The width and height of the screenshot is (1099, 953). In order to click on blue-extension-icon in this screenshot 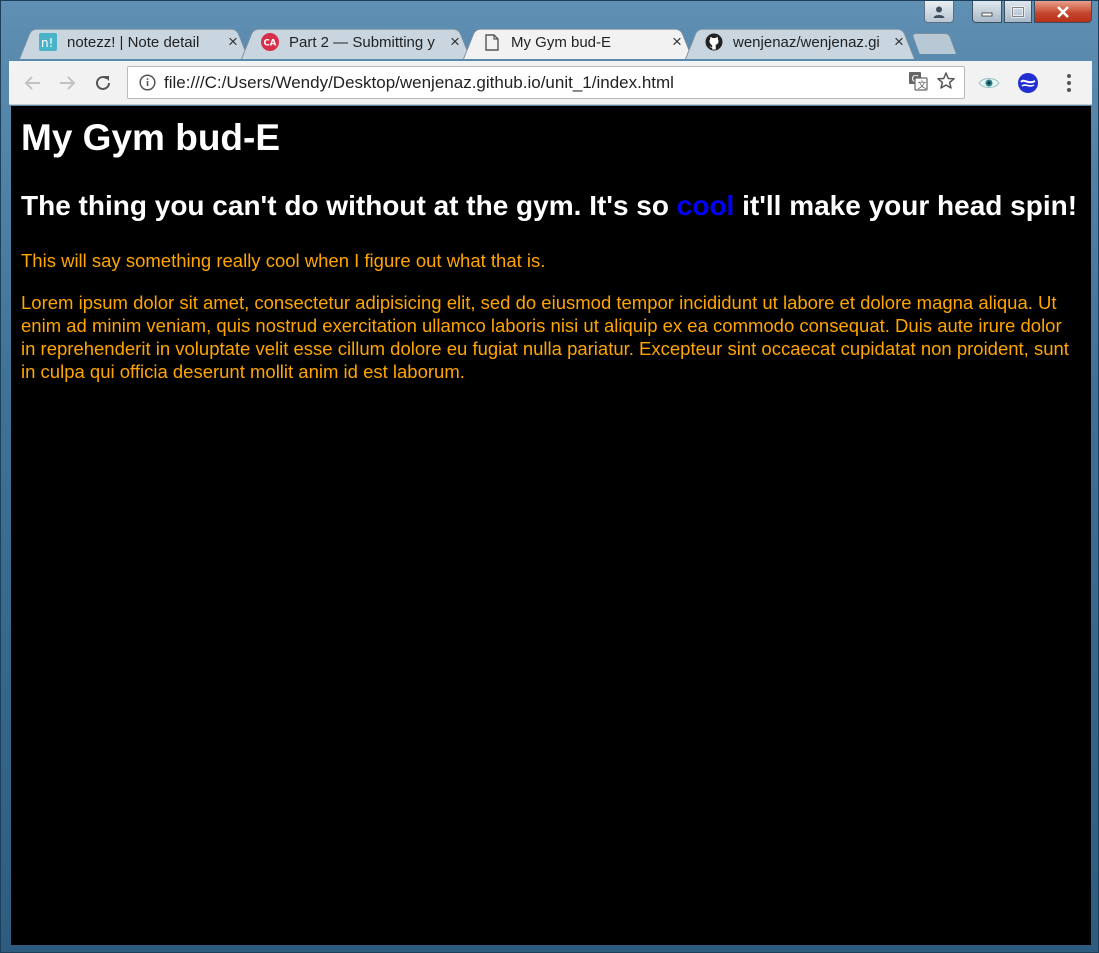, I will do `click(1028, 83)`.